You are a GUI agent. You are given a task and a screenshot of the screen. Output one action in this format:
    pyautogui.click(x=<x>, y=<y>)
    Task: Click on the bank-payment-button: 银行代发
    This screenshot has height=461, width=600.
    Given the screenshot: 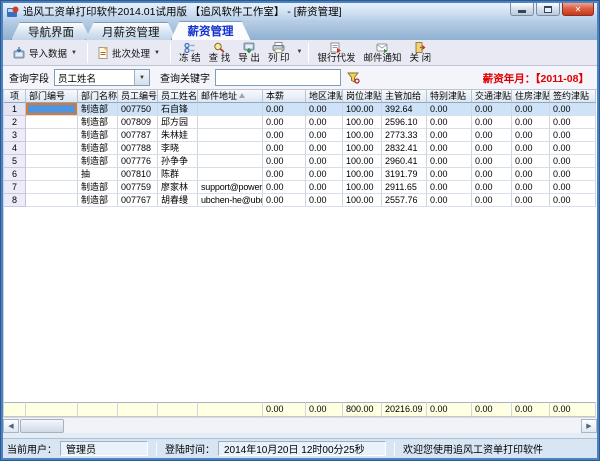 What is the action you would take?
    pyautogui.click(x=336, y=52)
    